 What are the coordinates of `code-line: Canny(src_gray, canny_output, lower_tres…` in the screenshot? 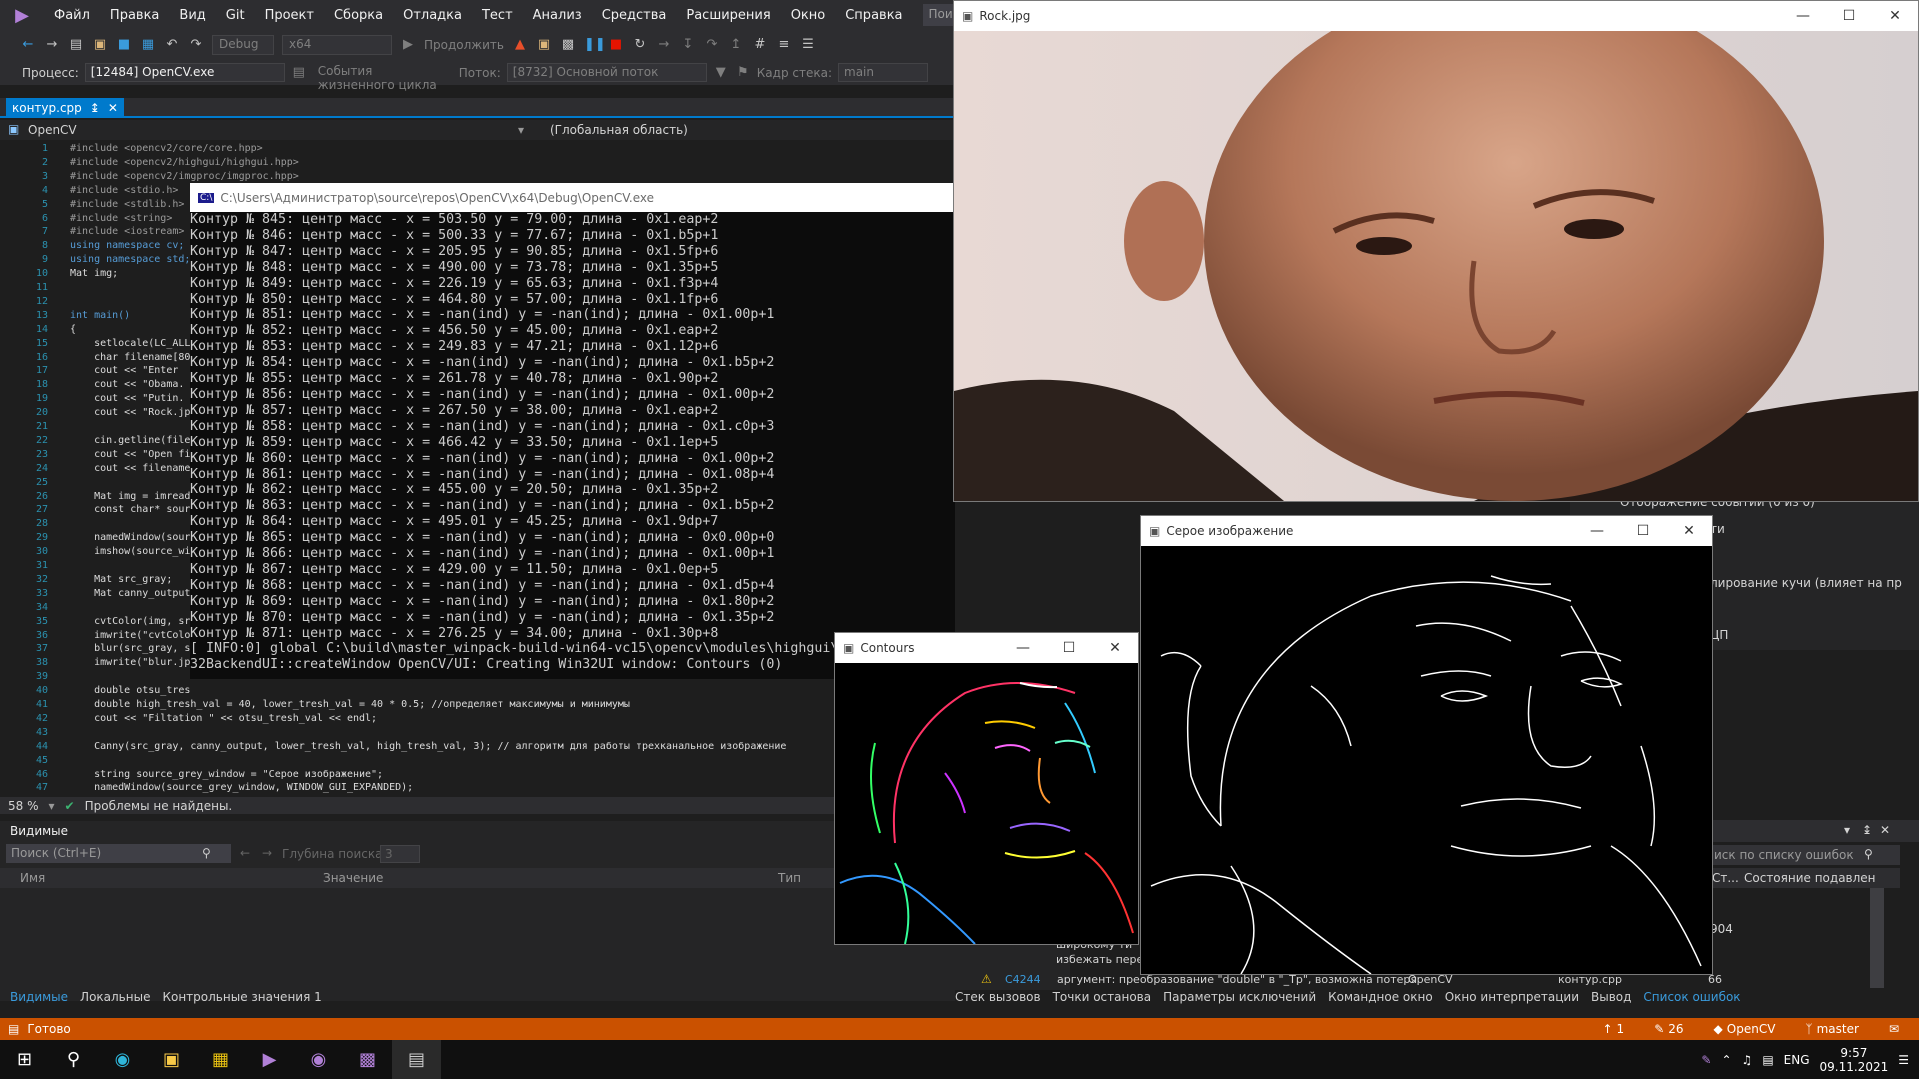 It's located at (428, 746).